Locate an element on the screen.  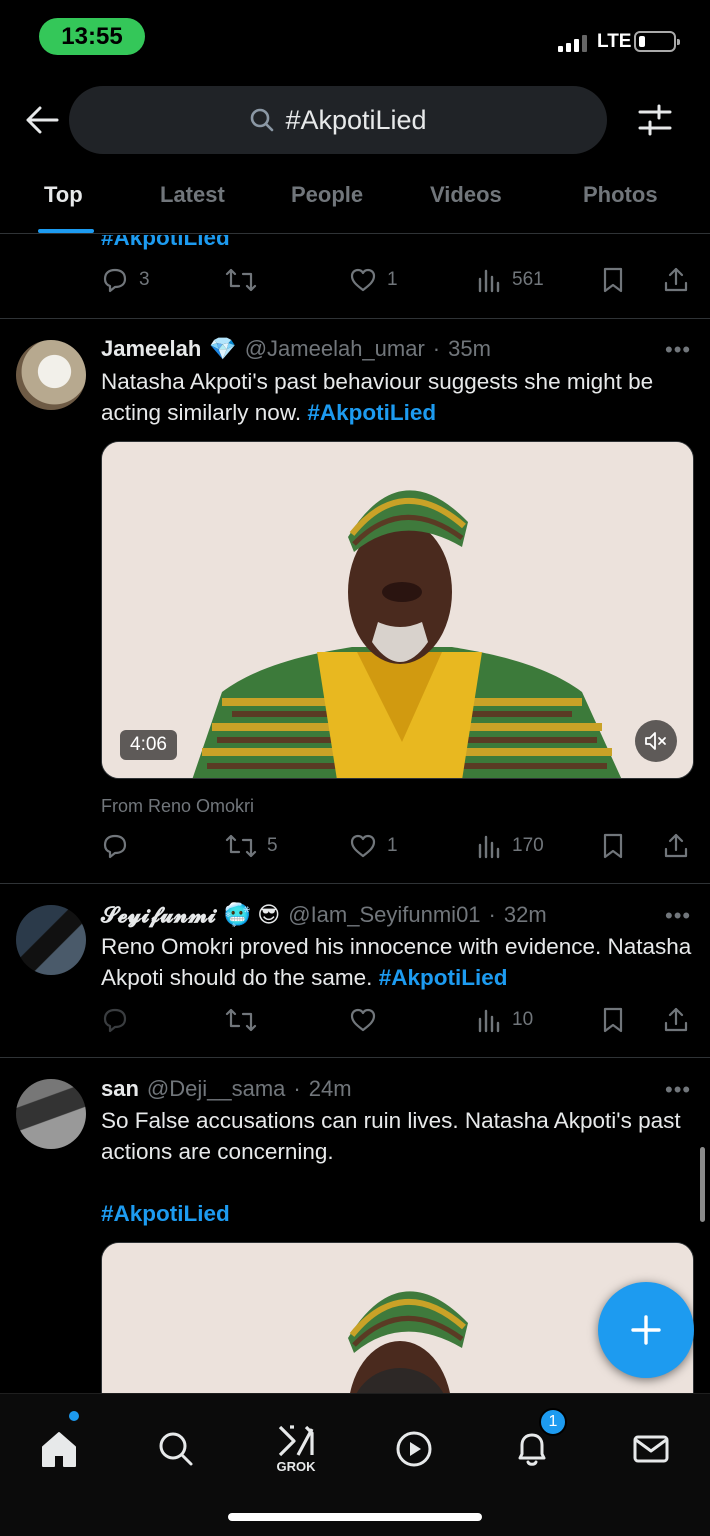
search-tabs: Top Latest People Videos Photos is located at coordinates (355, 202).